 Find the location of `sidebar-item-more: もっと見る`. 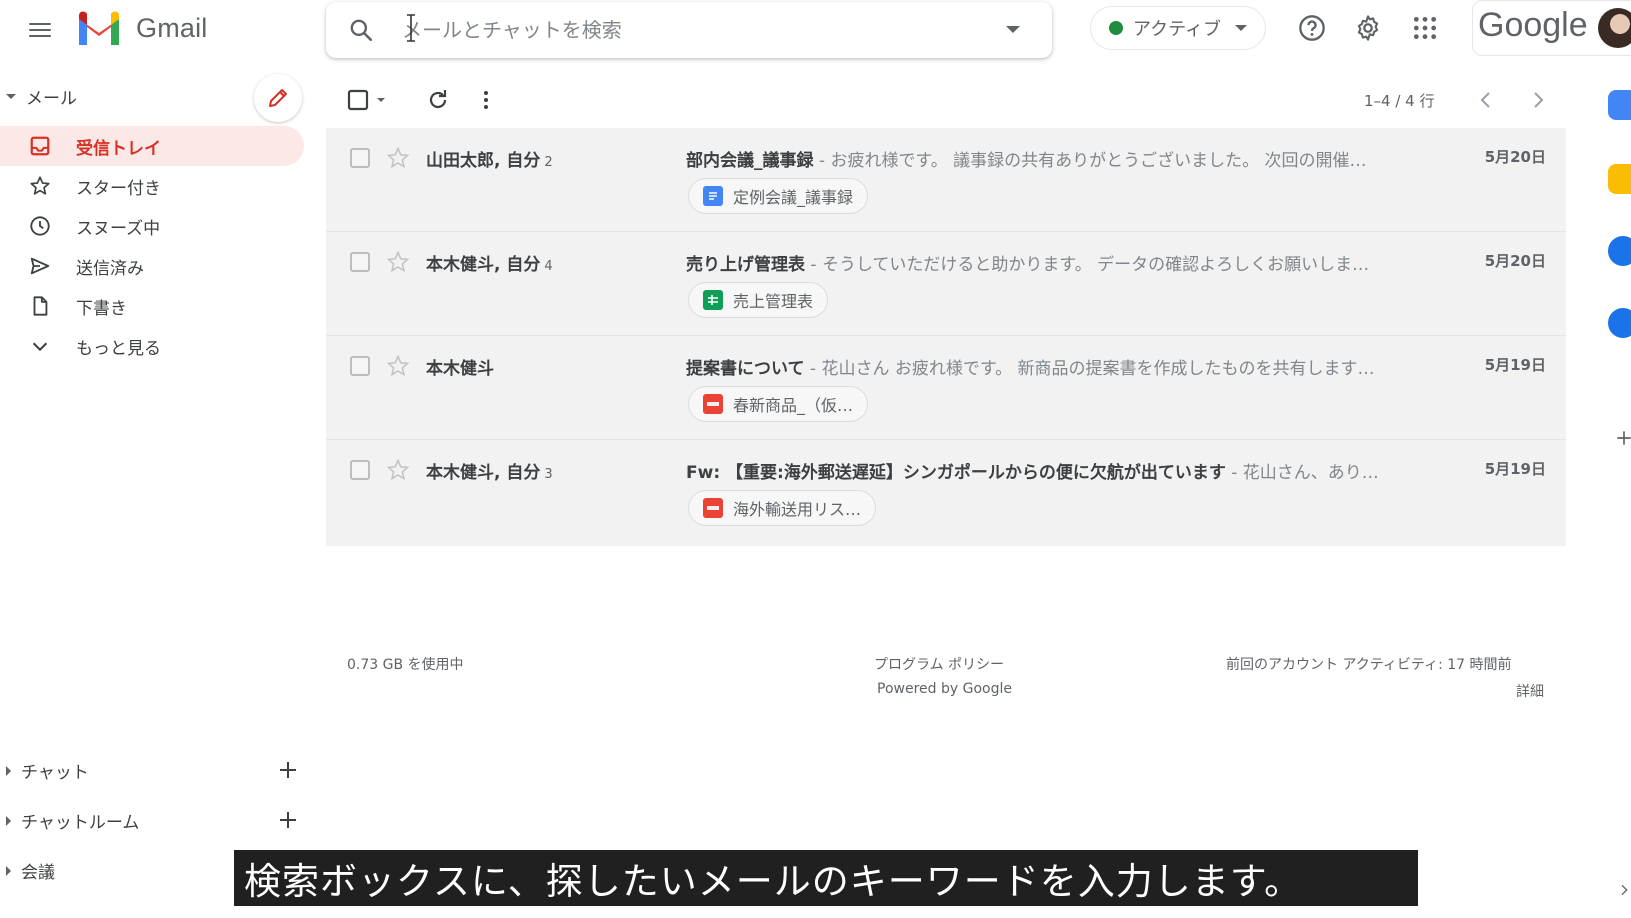

sidebar-item-more: もっと見る is located at coordinates (152, 346).